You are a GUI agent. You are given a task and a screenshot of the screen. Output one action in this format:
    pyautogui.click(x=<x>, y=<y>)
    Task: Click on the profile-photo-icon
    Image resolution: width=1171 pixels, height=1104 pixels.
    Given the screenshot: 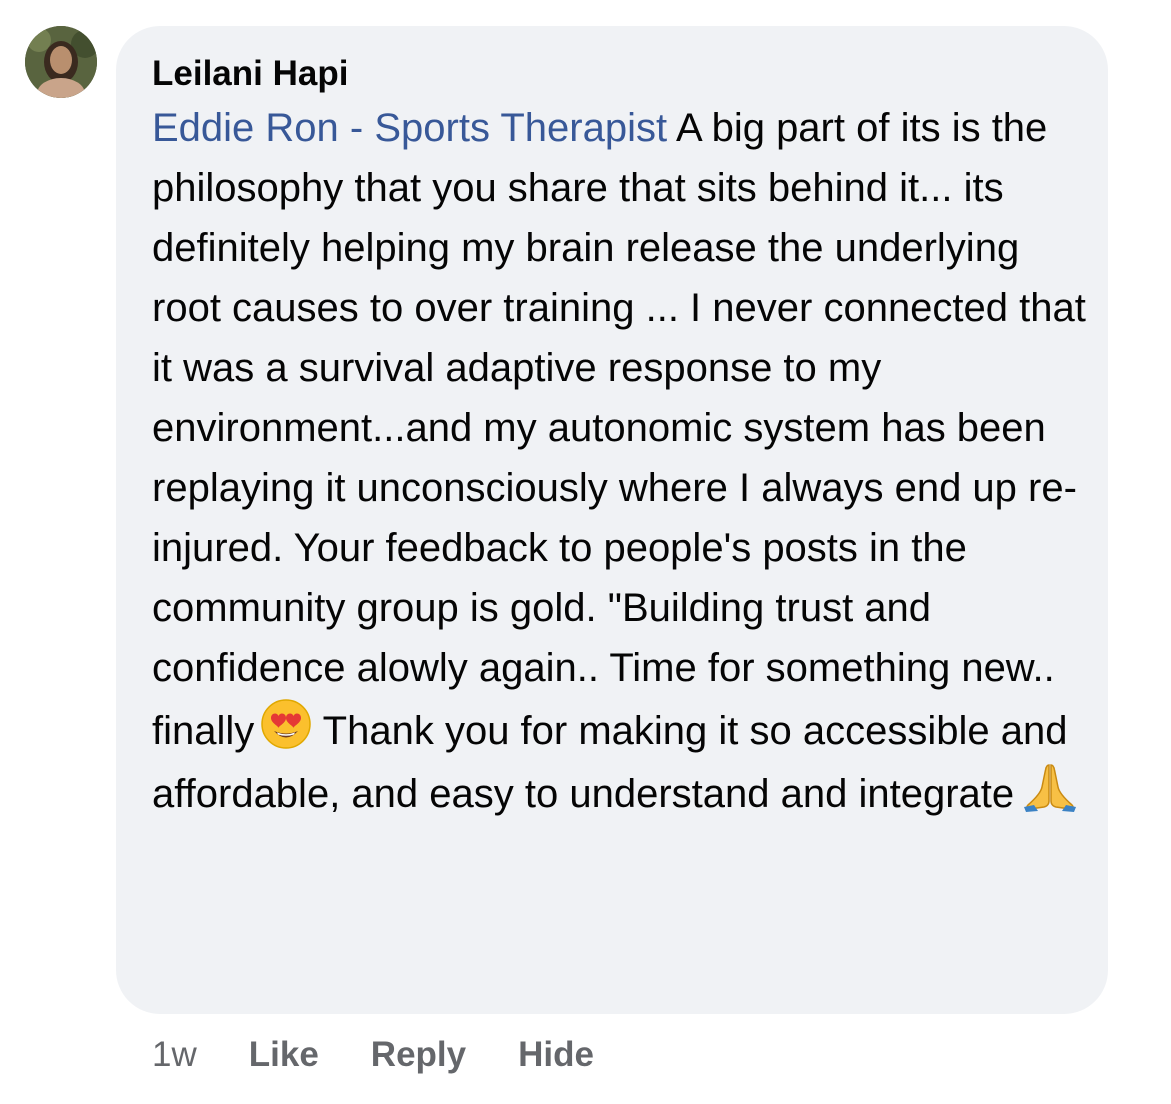 What is the action you would take?
    pyautogui.click(x=61, y=62)
    